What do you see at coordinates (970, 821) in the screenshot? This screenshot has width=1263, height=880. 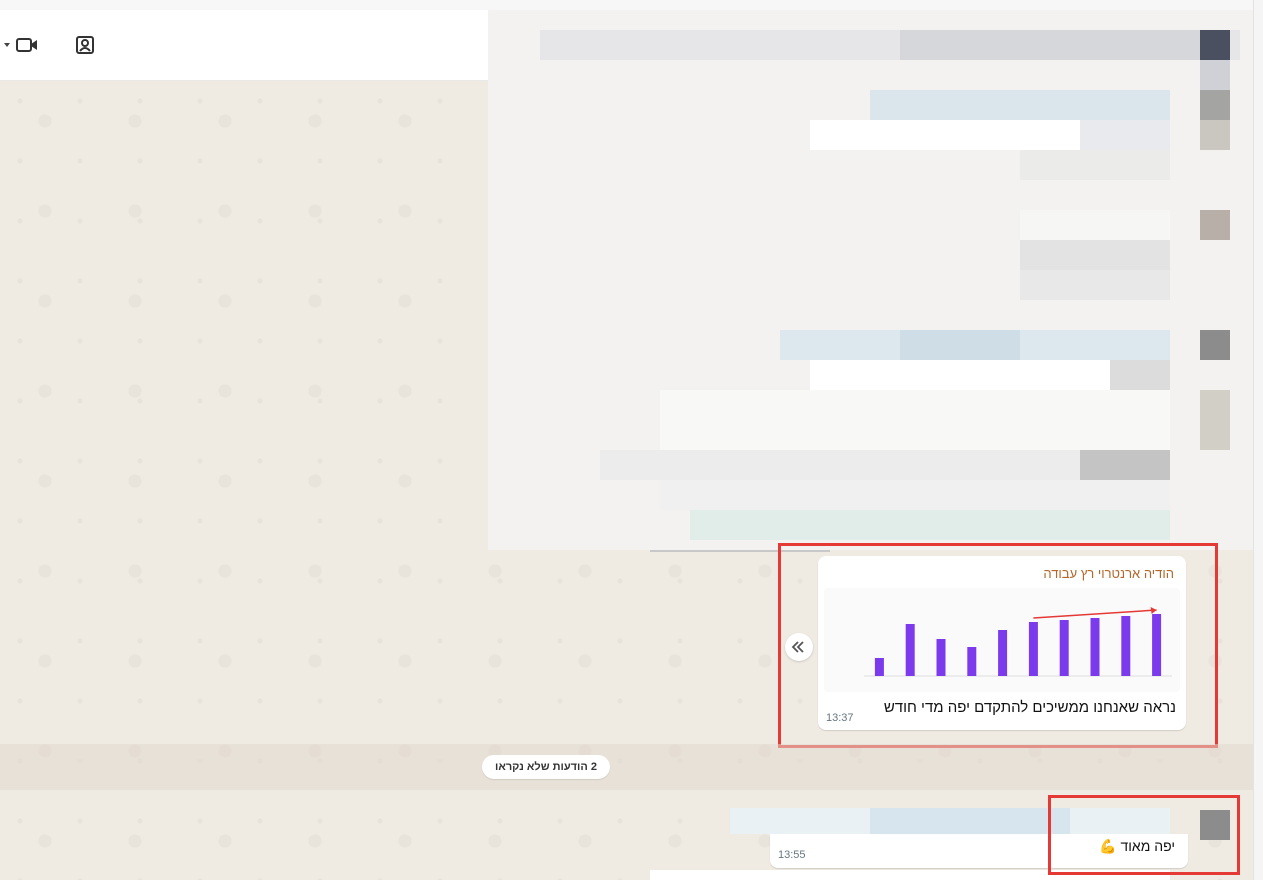 I see `pixelated-sender-name-accent` at bounding box center [970, 821].